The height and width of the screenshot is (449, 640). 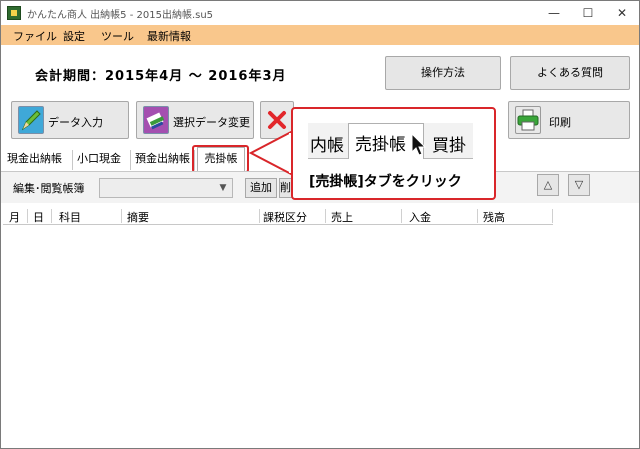 I want to click on zoom-tab-payables: 買掛, so click(x=449, y=146).